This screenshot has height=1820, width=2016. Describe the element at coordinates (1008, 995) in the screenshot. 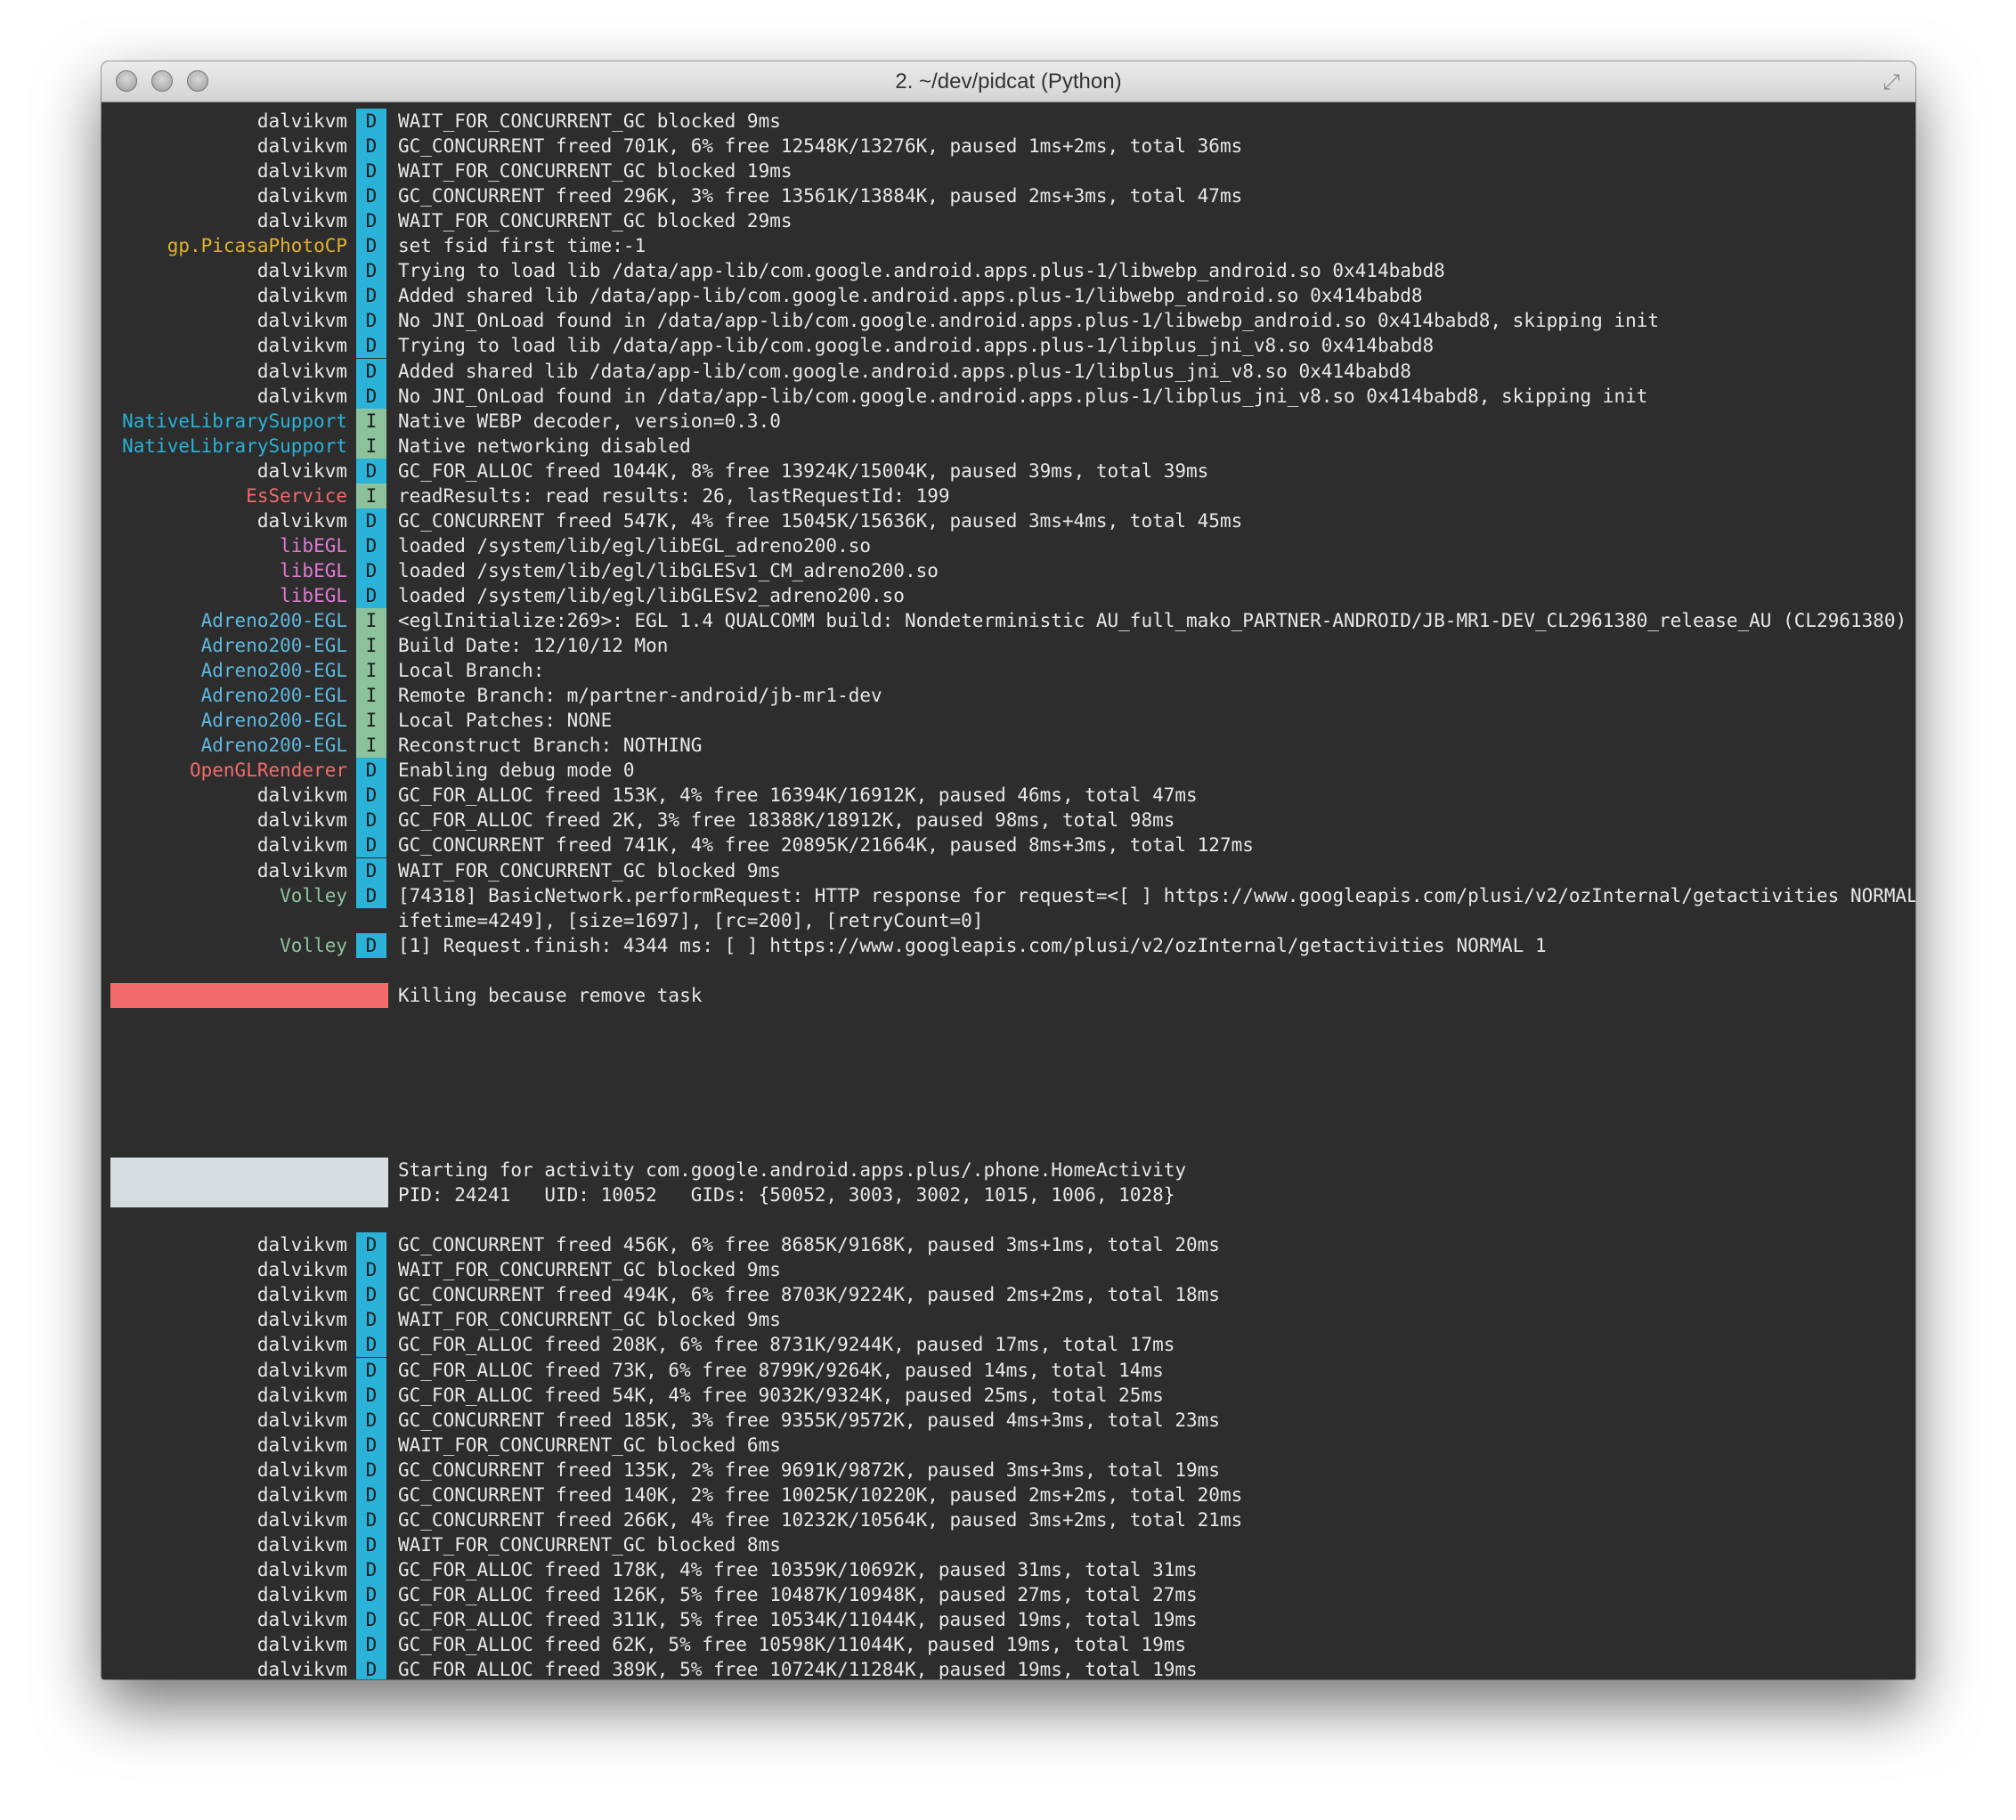

I see `kill-line: Killing because remove task` at that location.